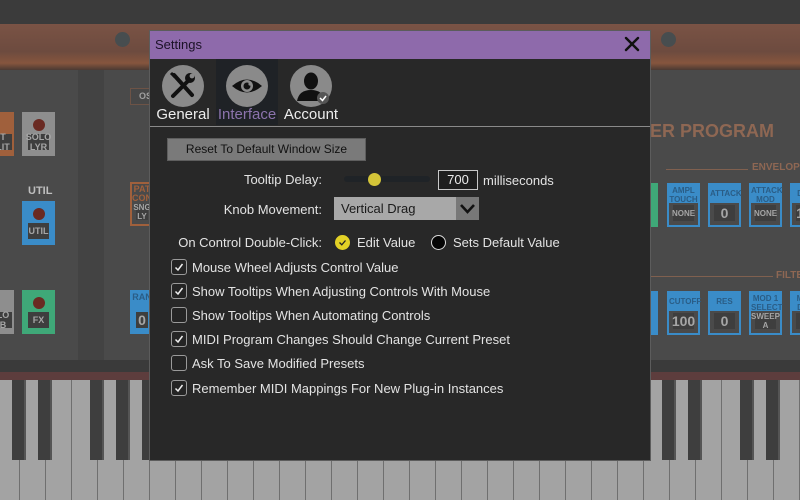 This screenshot has height=500, width=800. What do you see at coordinates (684, 313) in the screenshot?
I see `module-cutoff: CUTOFF 100` at bounding box center [684, 313].